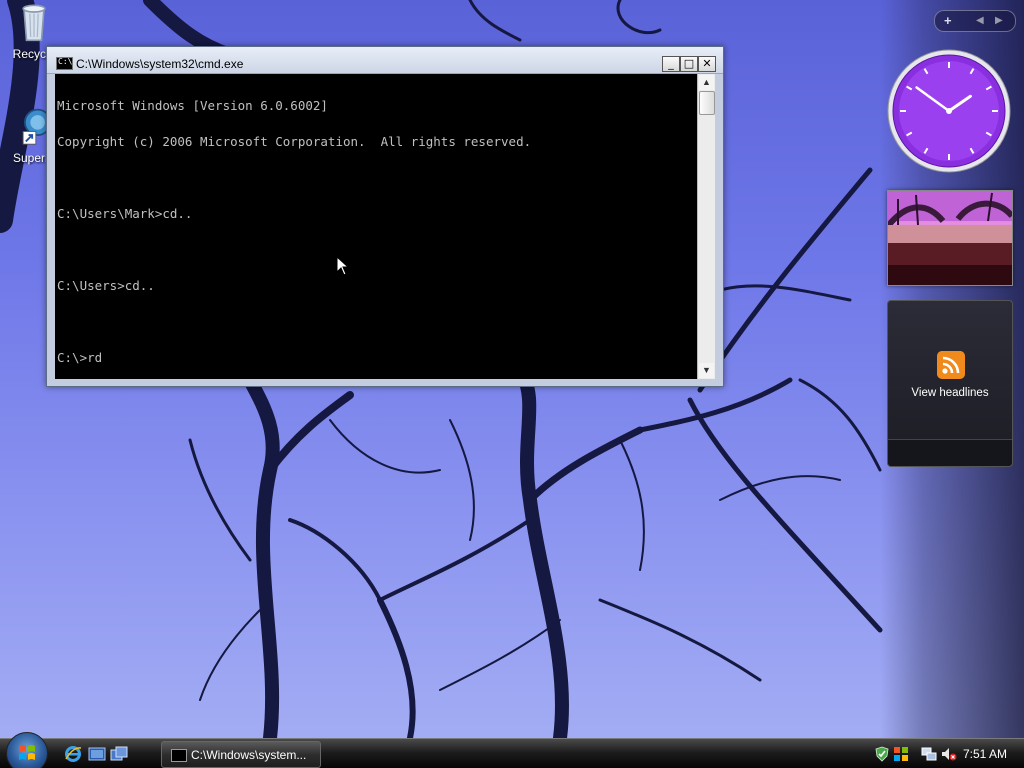 This screenshot has height=768, width=1024. I want to click on security-center-icon, so click(882, 754).